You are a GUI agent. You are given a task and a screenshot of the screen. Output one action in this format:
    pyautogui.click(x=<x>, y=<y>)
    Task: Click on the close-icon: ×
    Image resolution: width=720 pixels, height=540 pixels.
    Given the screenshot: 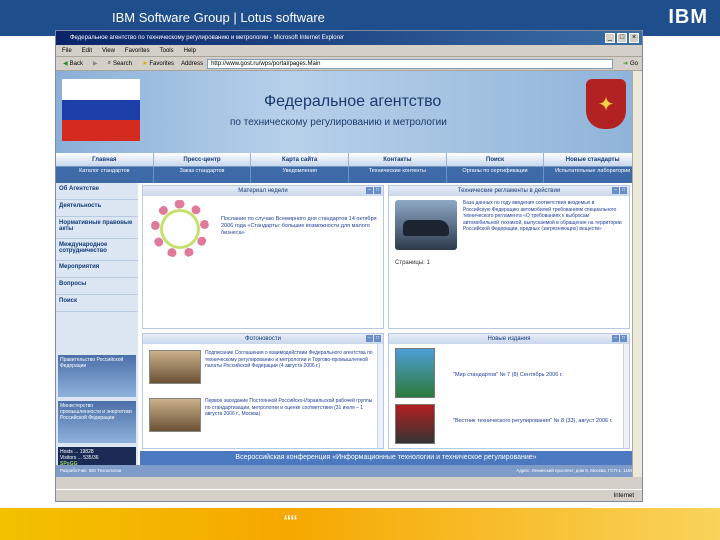 What is the action you would take?
    pyautogui.click(x=634, y=38)
    